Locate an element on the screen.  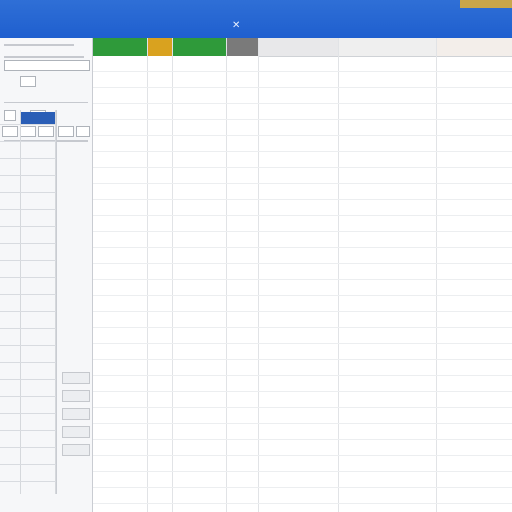
window-title is located at coordinates (68, 15).